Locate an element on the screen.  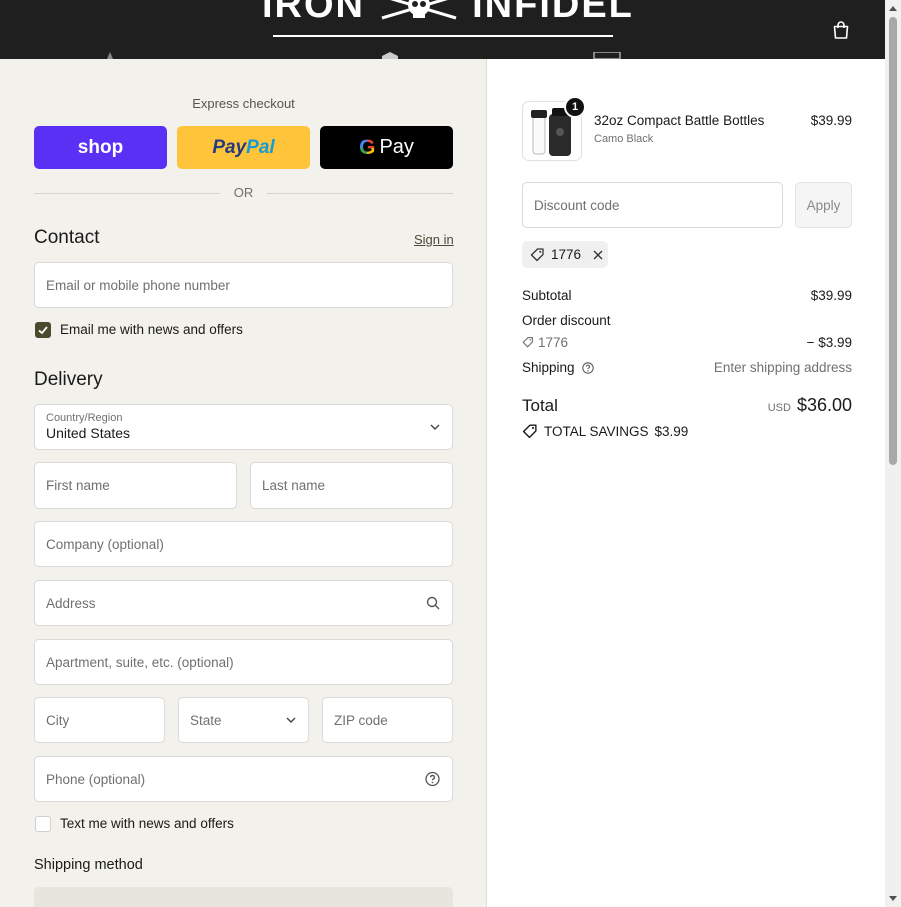
state-select: State is located at coordinates (243, 720).